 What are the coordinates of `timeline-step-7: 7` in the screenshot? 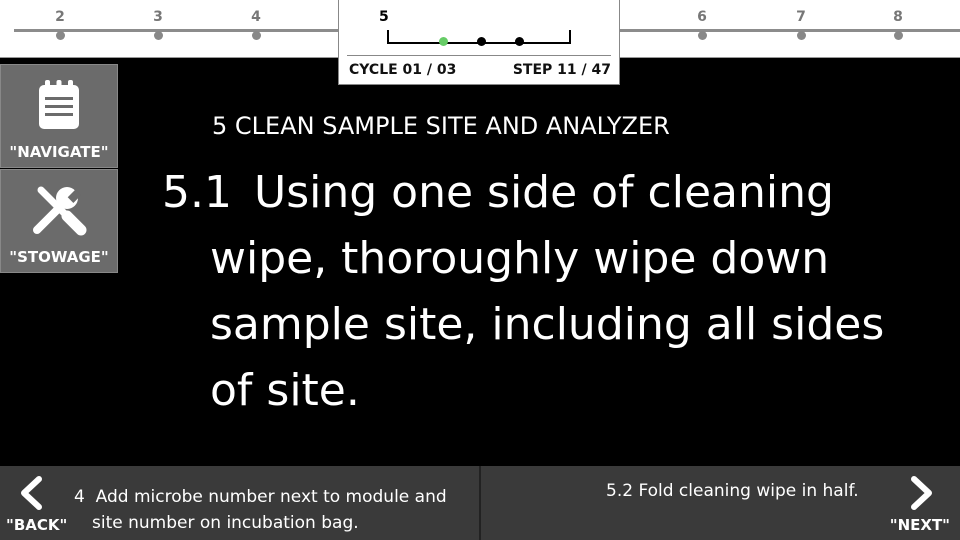 It's located at (801, 20).